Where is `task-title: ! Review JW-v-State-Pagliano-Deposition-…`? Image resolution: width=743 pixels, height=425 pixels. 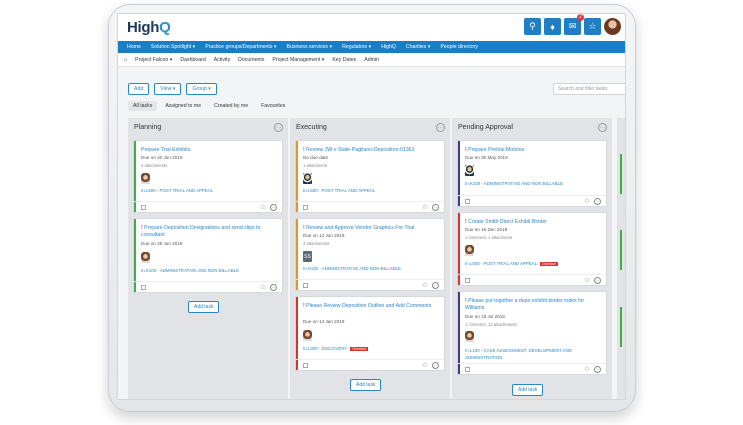
task-title: ! Review JW-v-State-Pagliano-Deposition-… is located at coordinates (371, 150).